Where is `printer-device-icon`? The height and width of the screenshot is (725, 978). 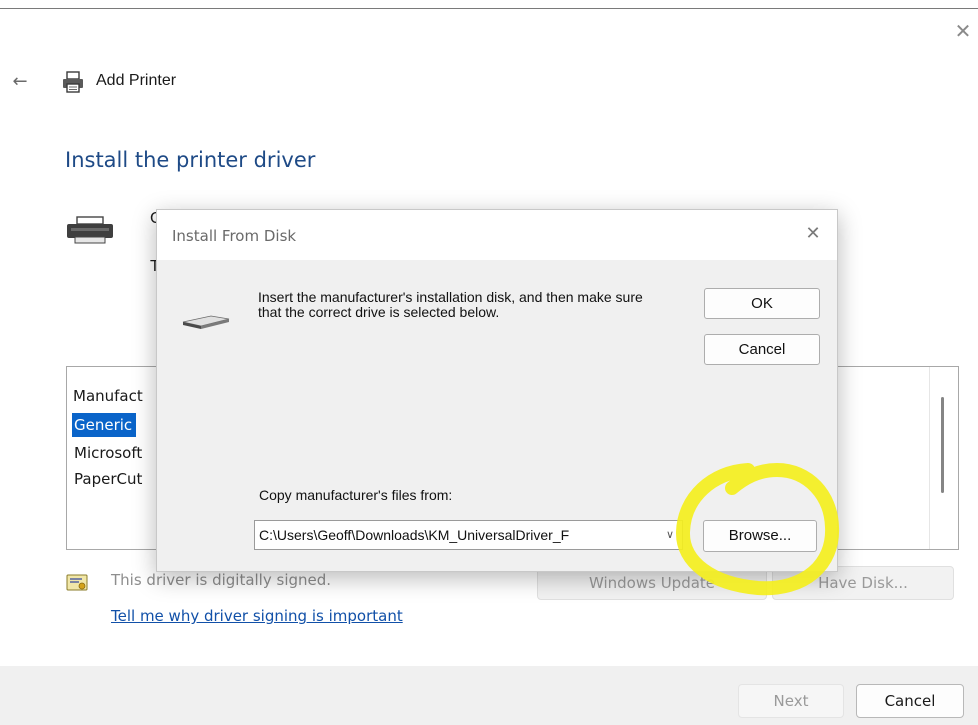
printer-device-icon is located at coordinates (90, 230).